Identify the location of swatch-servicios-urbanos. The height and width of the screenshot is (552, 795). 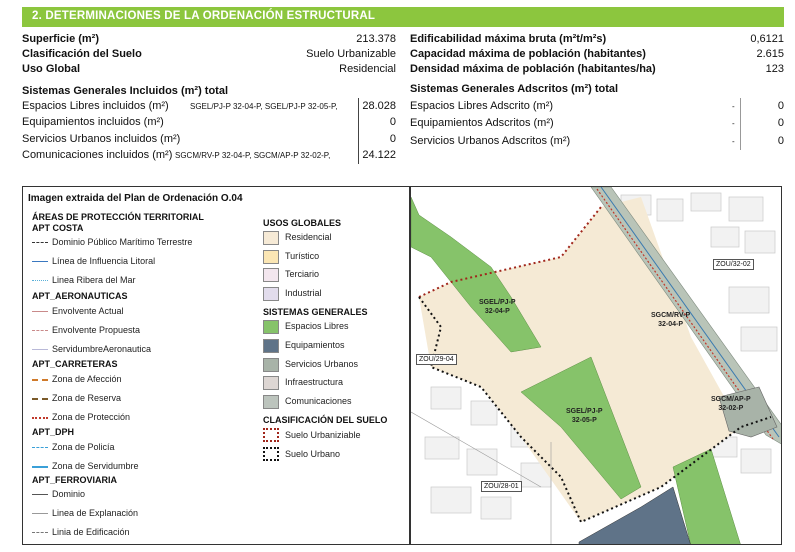
(271, 365).